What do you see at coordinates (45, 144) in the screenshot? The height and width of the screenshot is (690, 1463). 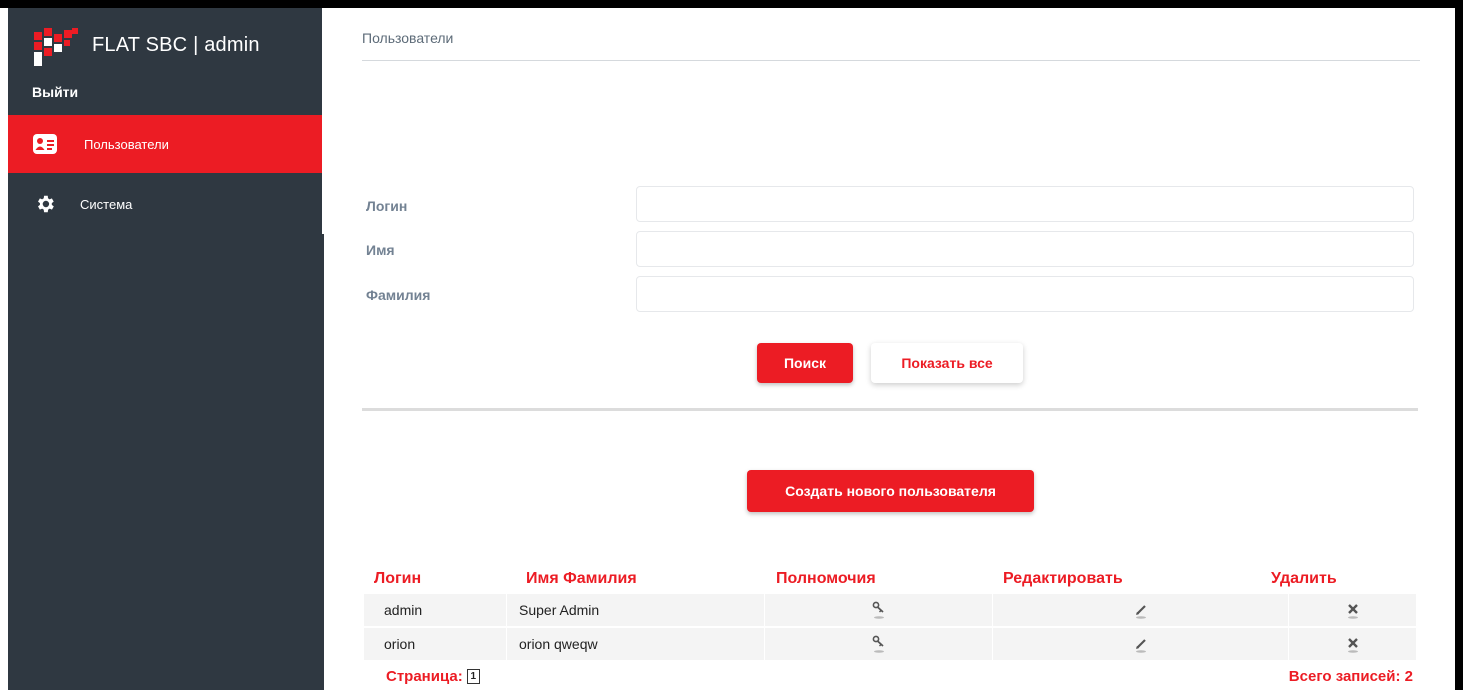 I see `user-card-icon` at bounding box center [45, 144].